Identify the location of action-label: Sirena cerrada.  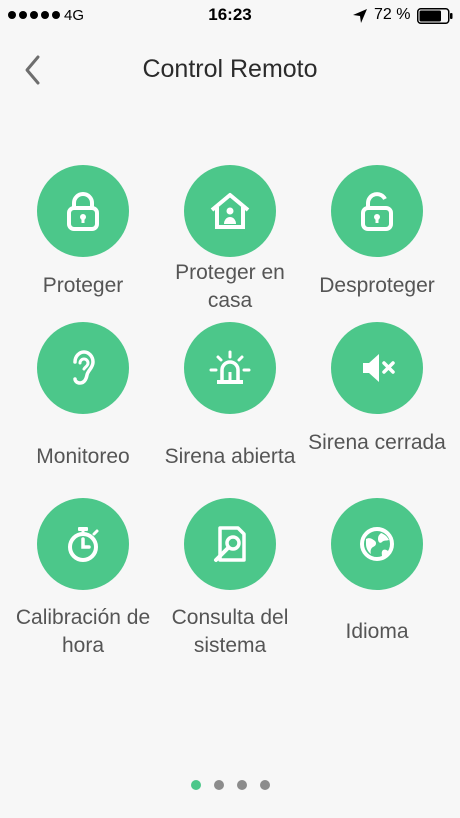
(377, 442).